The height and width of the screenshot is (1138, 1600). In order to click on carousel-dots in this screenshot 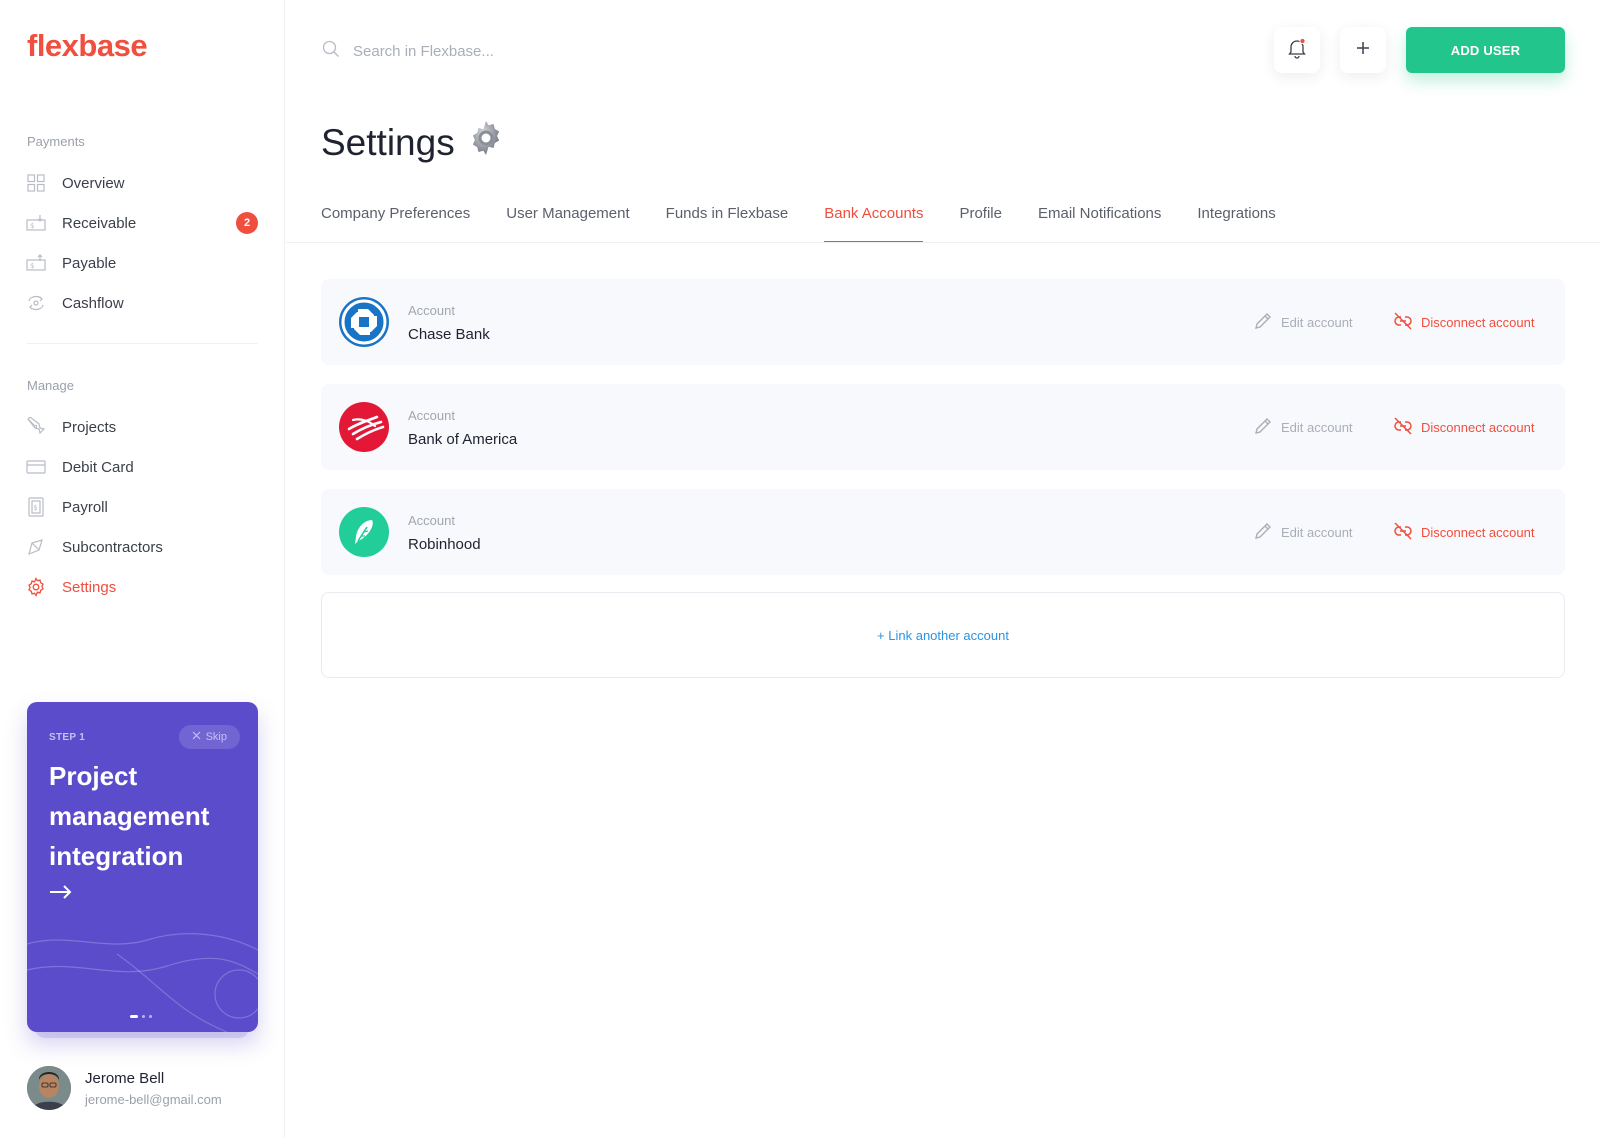, I will do `click(141, 1016)`.